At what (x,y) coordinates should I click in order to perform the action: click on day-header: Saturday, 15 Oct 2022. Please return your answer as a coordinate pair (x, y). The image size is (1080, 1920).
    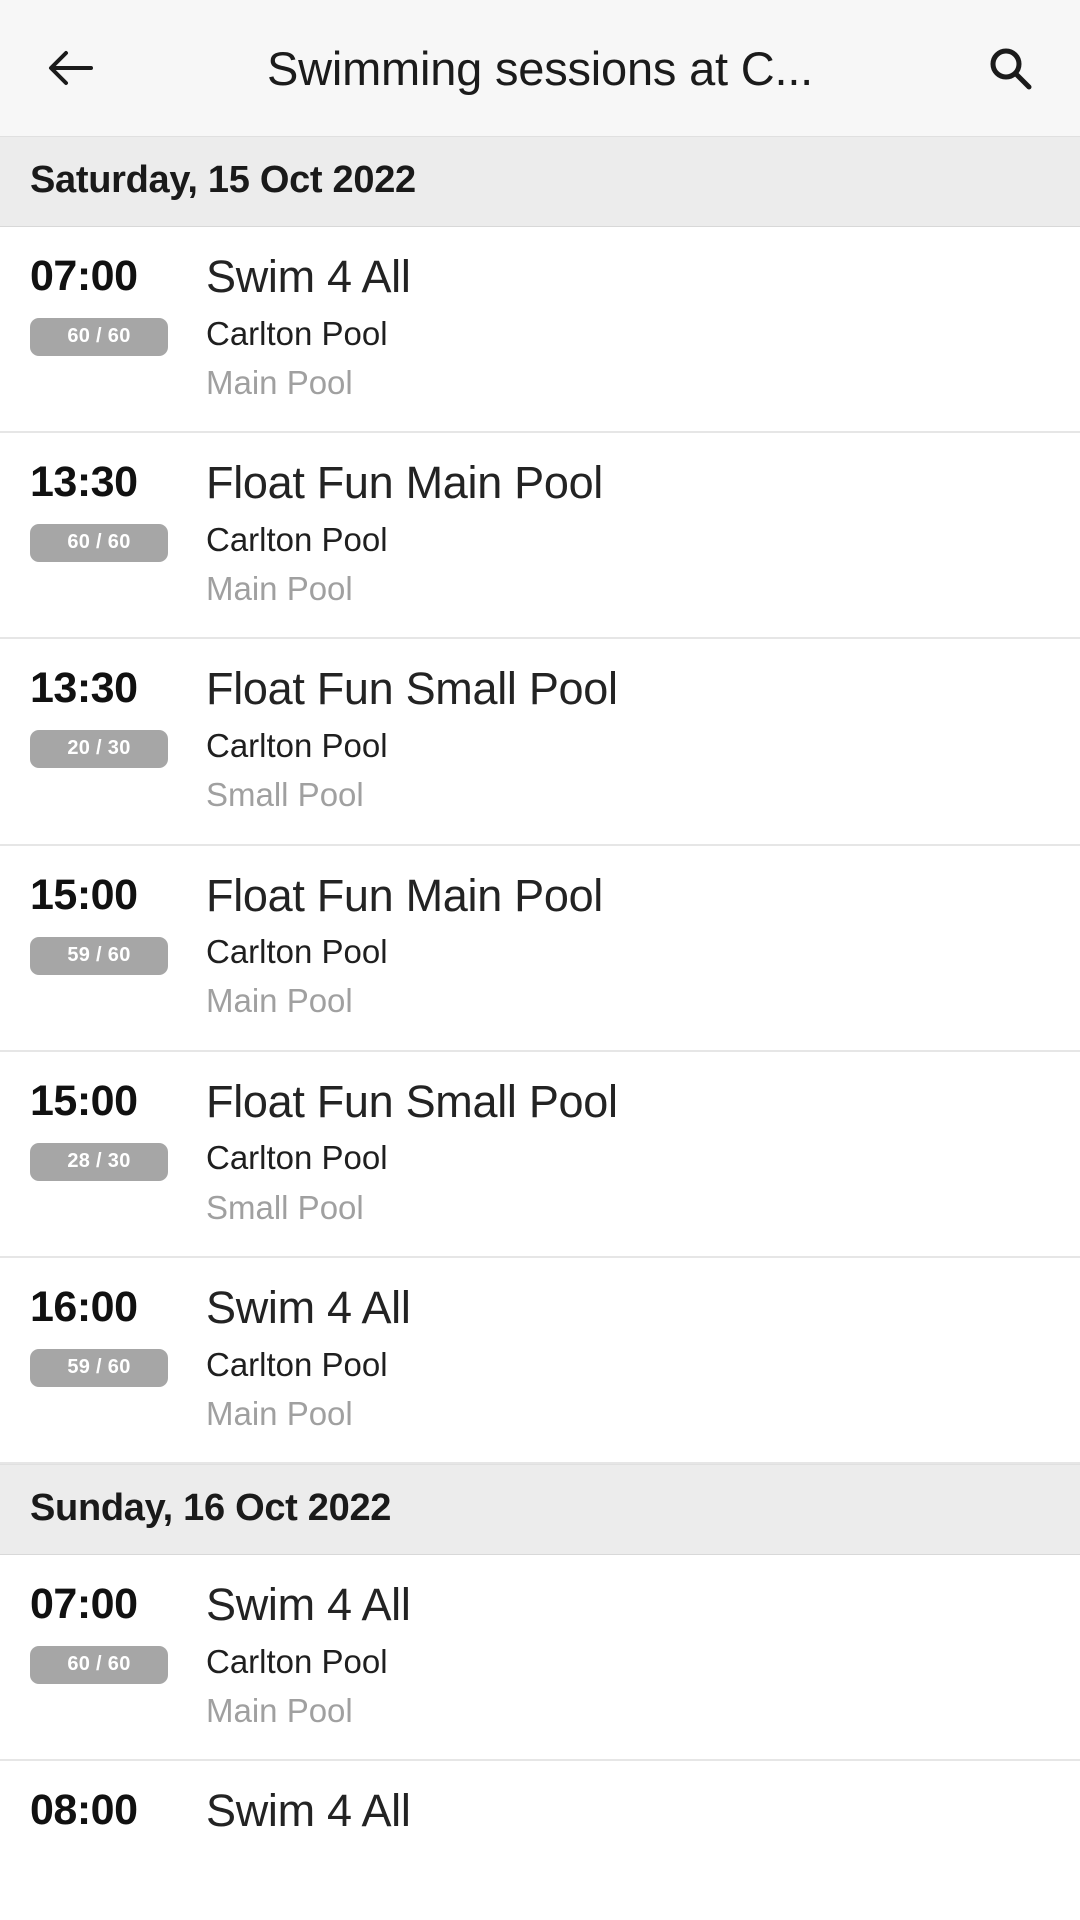
    Looking at the image, I should click on (540, 181).